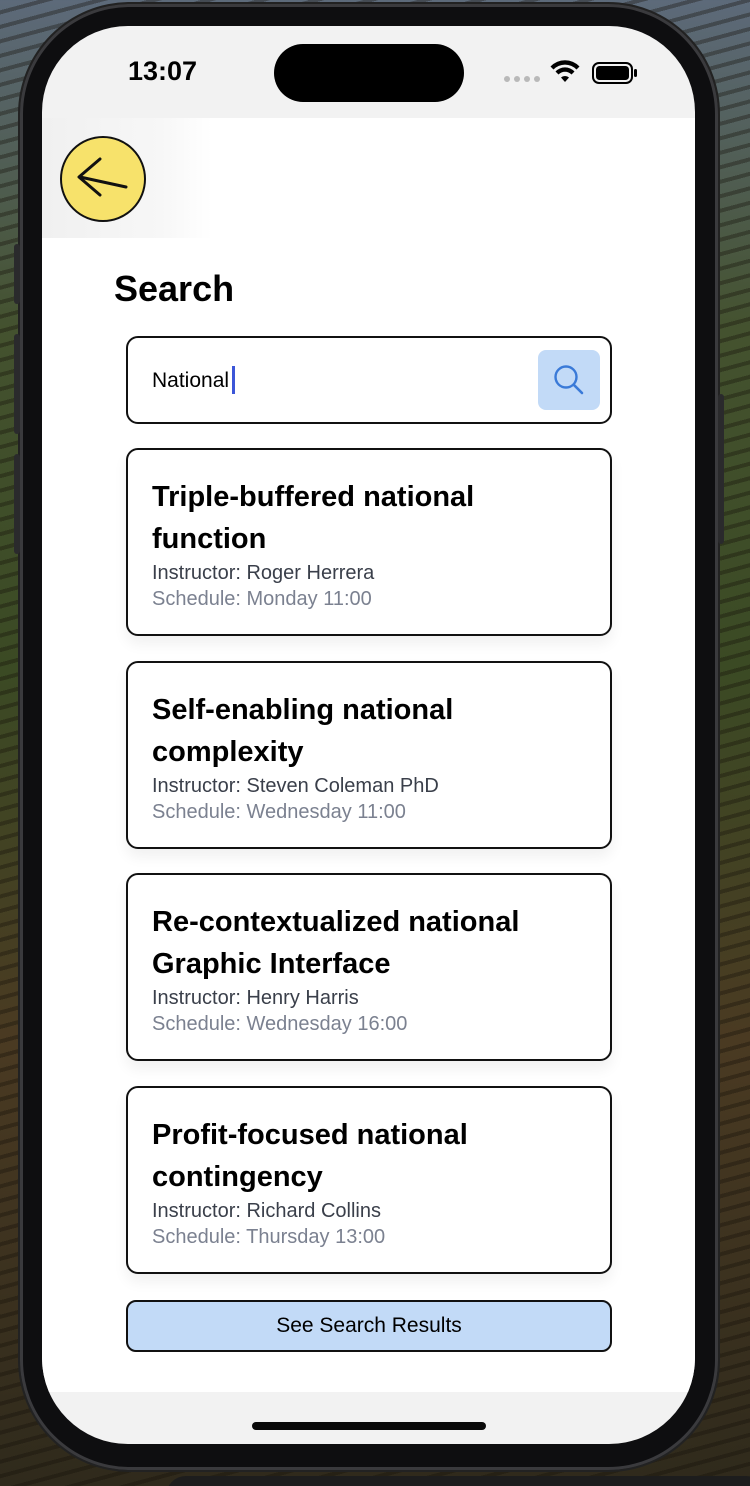 This screenshot has width=750, height=1486. Describe the element at coordinates (721, 469) in the screenshot. I see `power-button` at that location.